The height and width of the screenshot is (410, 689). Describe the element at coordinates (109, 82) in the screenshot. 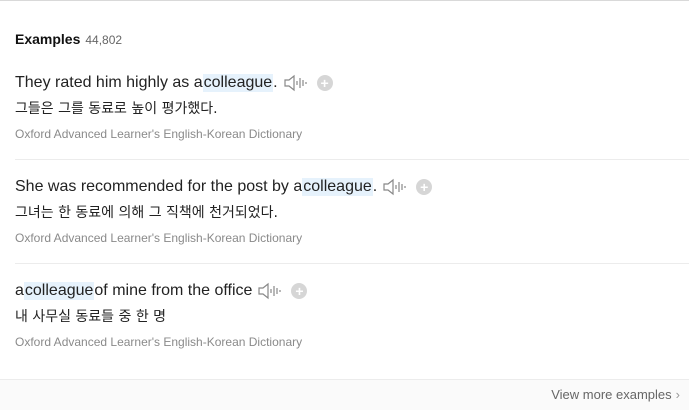

I see `sentence-text: They rated him highly as a` at that location.